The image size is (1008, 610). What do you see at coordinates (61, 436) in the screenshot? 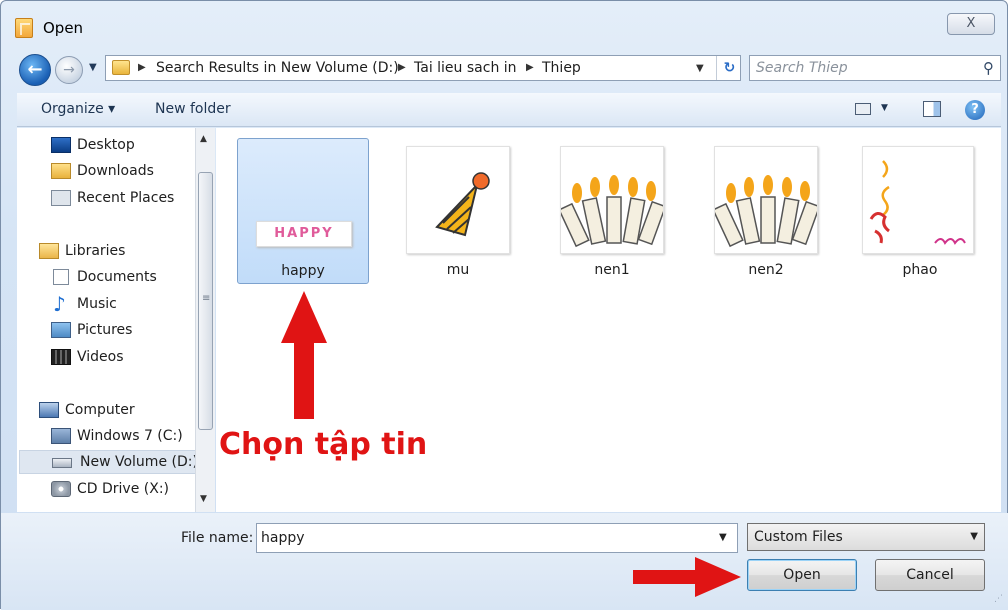
I see `windows-drive-icon` at bounding box center [61, 436].